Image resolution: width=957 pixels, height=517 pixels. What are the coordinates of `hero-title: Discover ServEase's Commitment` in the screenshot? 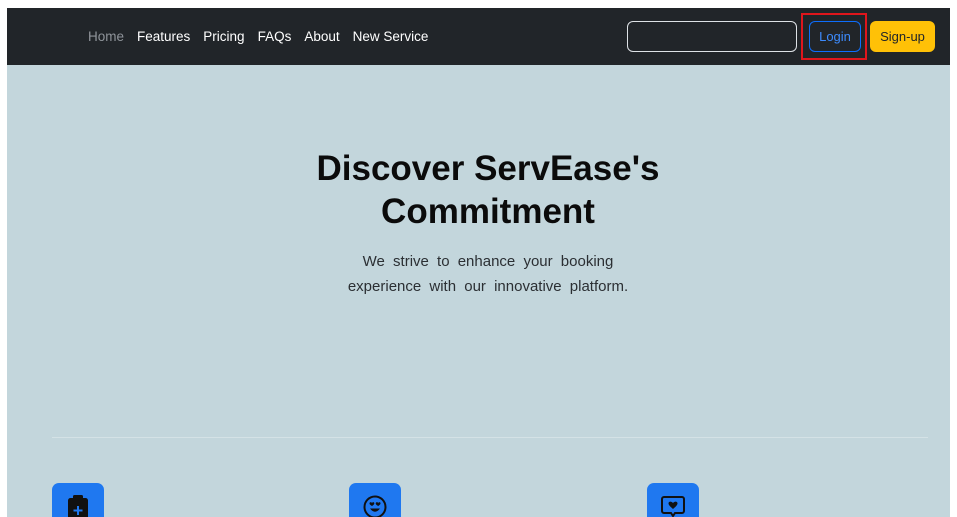 It's located at (488, 190).